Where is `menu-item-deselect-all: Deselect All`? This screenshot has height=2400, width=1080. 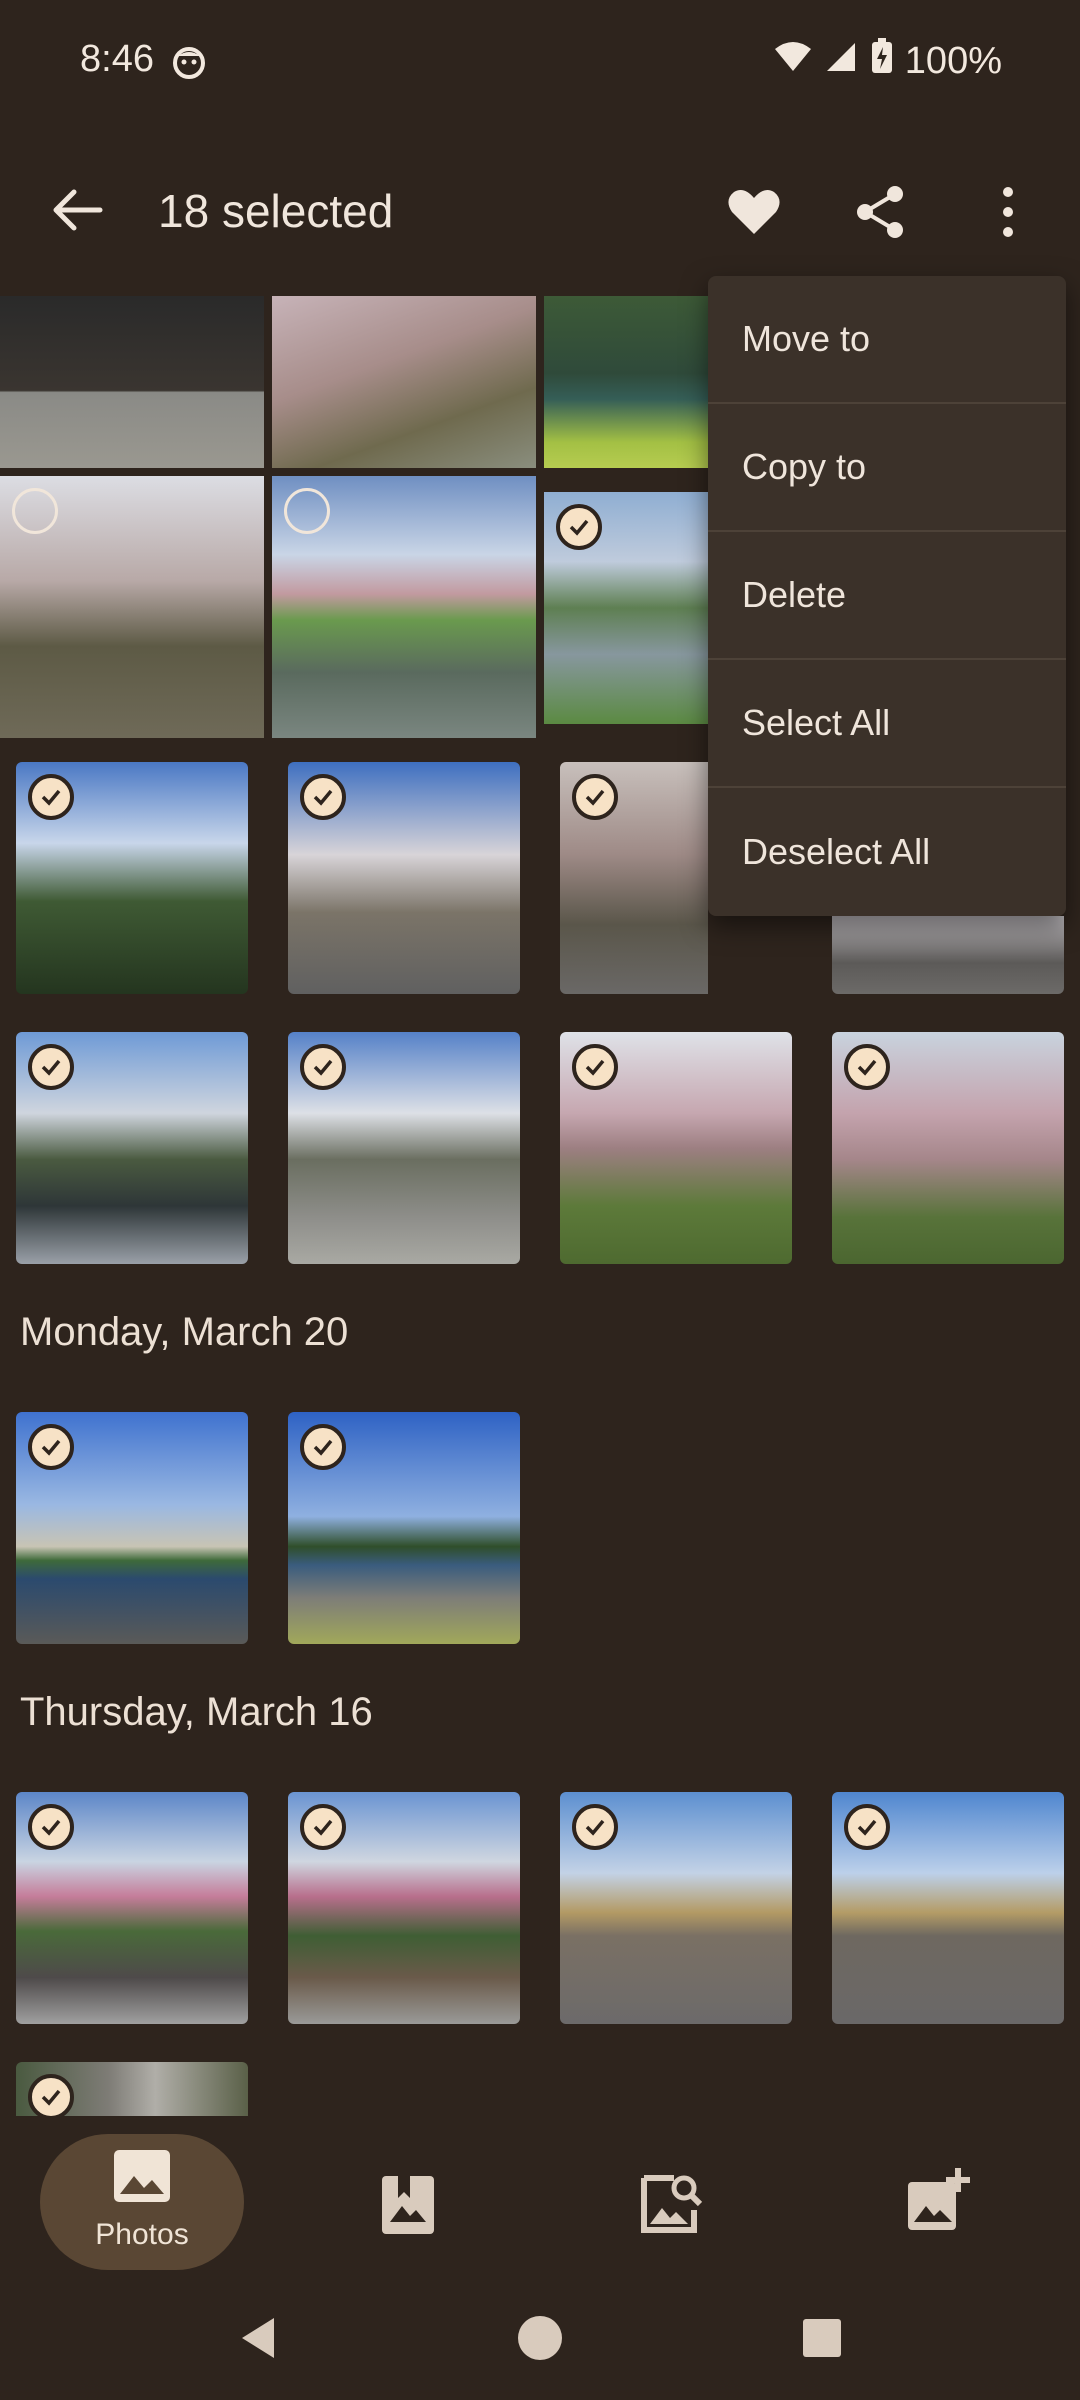 menu-item-deselect-all: Deselect All is located at coordinates (887, 852).